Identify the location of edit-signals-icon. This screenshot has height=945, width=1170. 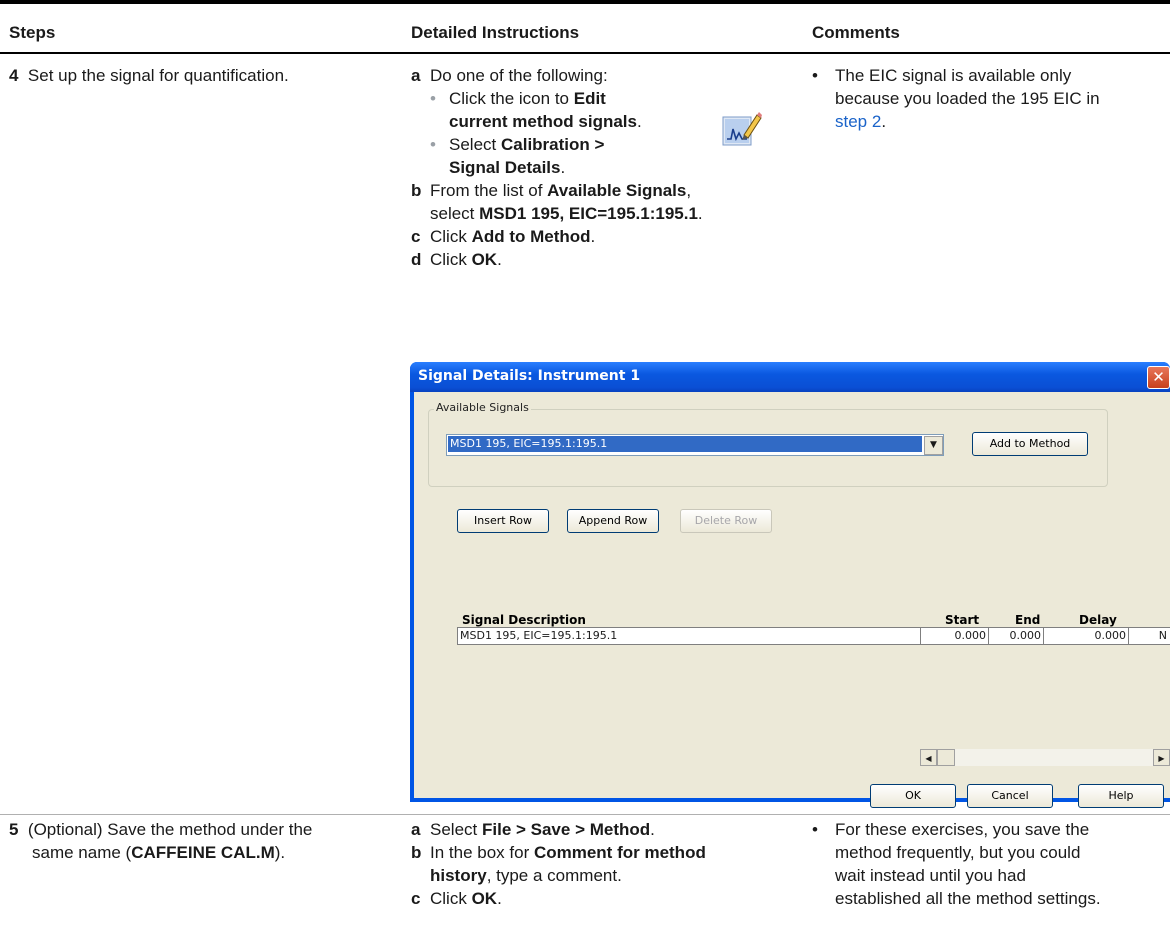
(742, 129).